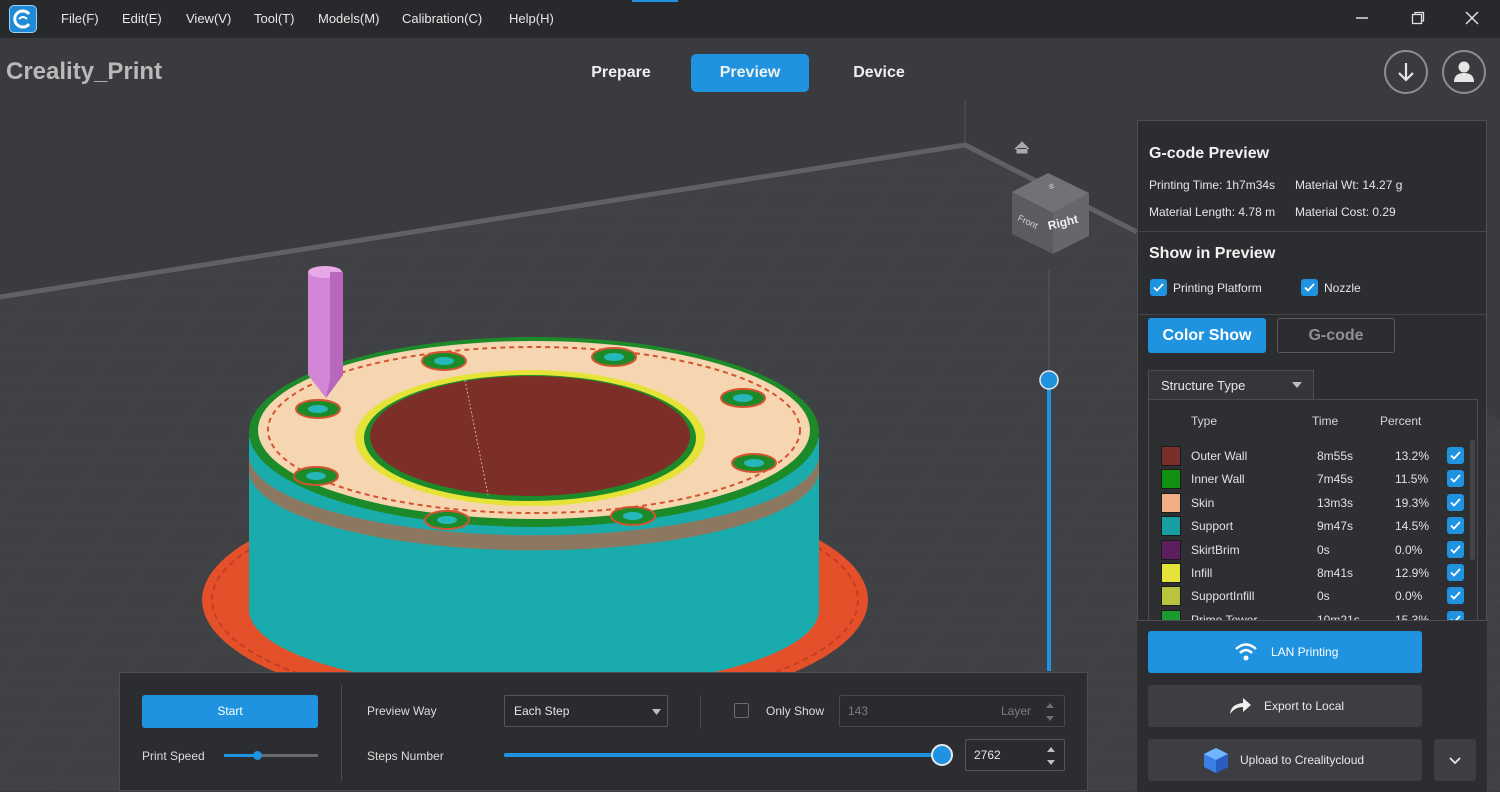 The image size is (1500, 792). Describe the element at coordinates (1016, 711) in the screenshot. I see `layer-unit: Layer` at that location.